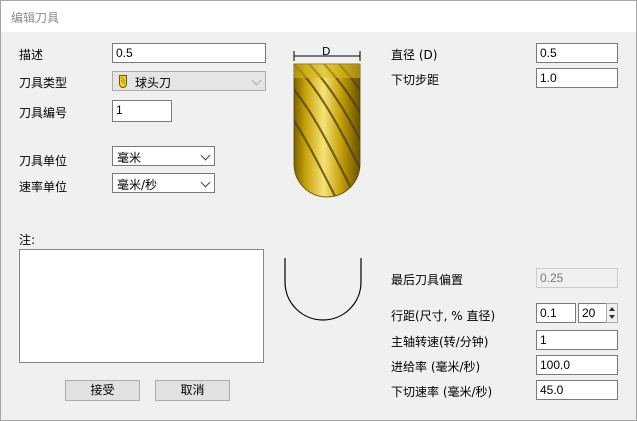  Describe the element at coordinates (577, 278) in the screenshot. I see `final-offset-input: 0.25` at that location.